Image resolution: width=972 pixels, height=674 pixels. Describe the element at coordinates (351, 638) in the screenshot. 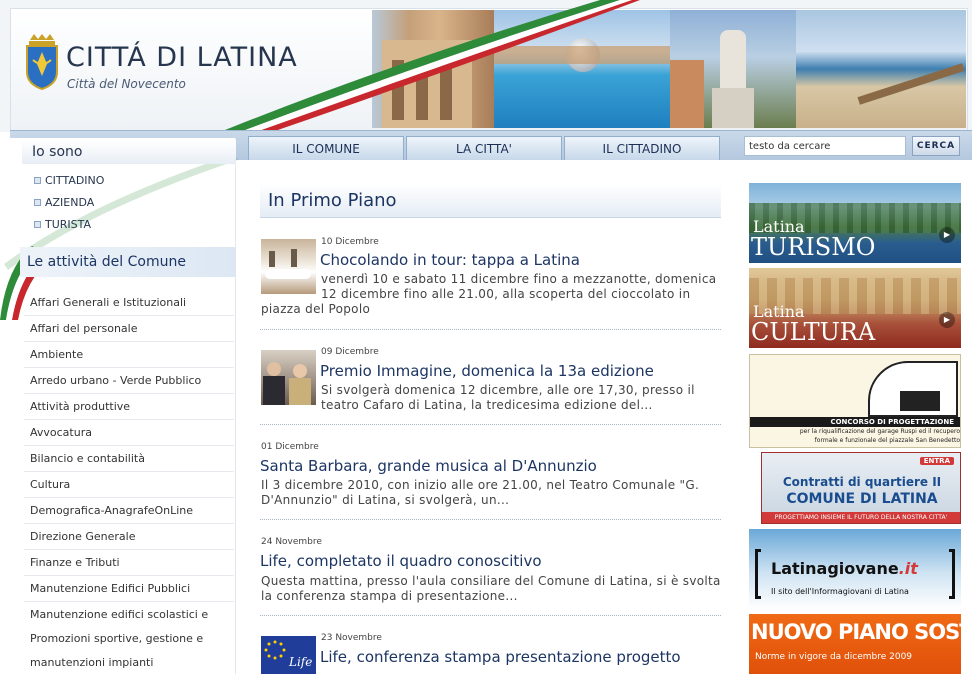

I see `news-date: 23 Novembre` at that location.